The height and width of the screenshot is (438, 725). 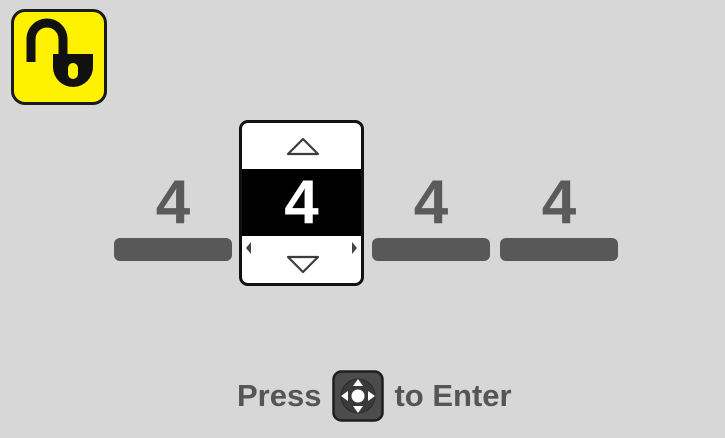 I want to click on unlocked-padlock-icon, so click(x=59, y=52).